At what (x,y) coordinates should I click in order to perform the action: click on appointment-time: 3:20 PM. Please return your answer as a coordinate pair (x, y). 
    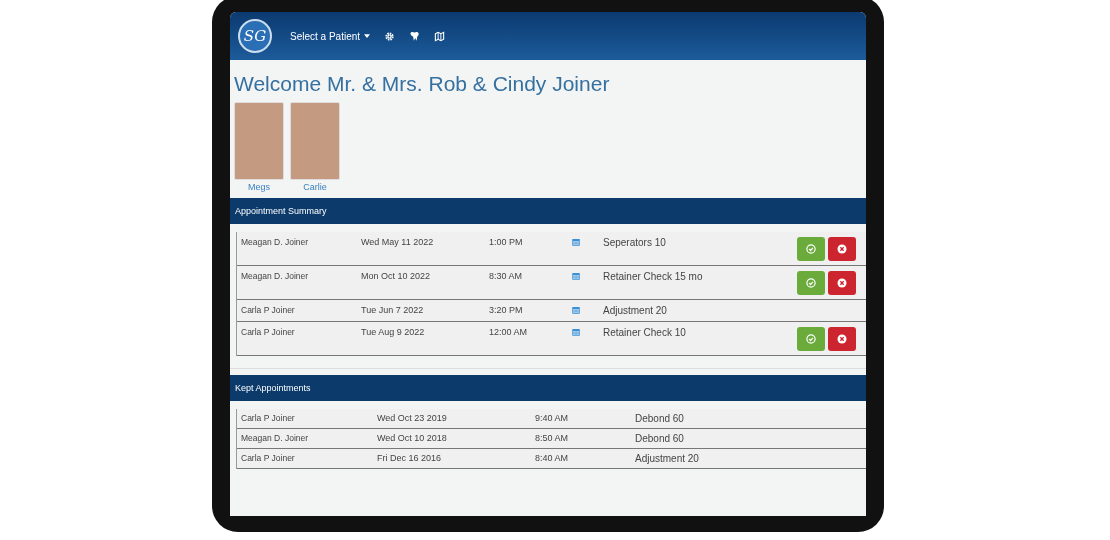
    Looking at the image, I should click on (506, 310).